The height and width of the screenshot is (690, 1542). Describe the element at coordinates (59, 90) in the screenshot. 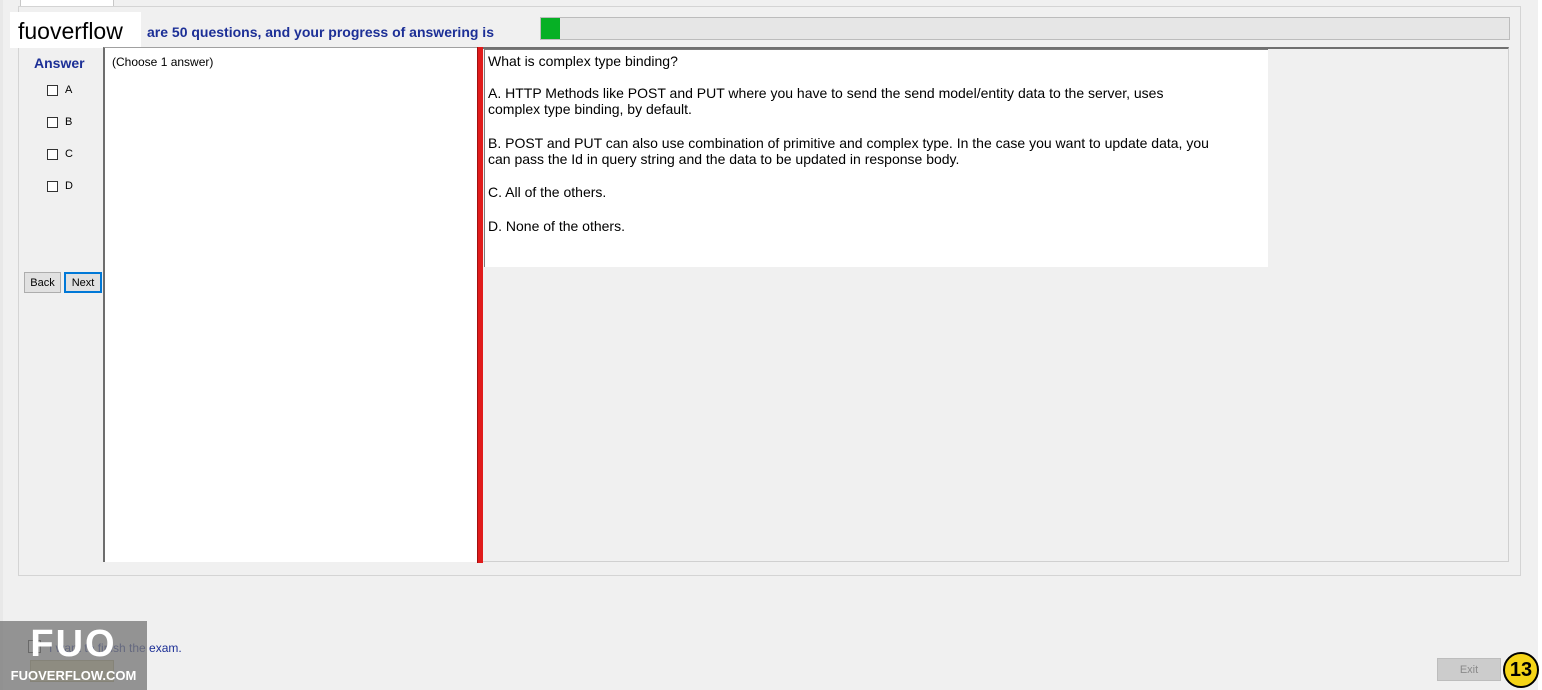

I see `answer-option-a: A` at that location.